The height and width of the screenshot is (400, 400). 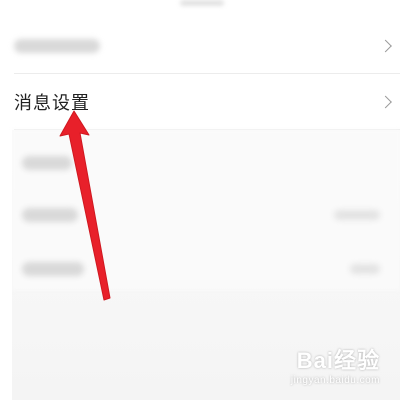 I want to click on top-blurred-strip, so click(x=200, y=9).